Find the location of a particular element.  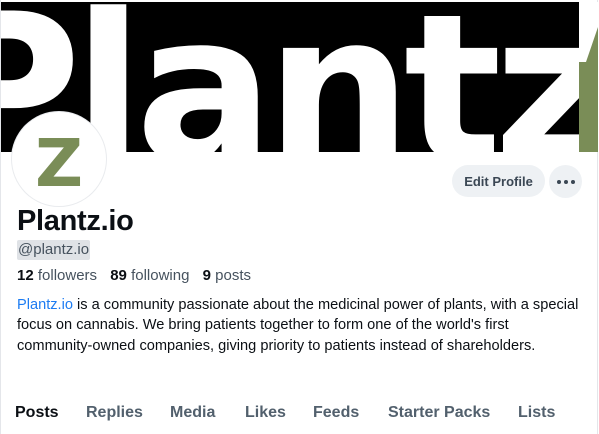

avatar-letter: Z is located at coordinates (59, 163).